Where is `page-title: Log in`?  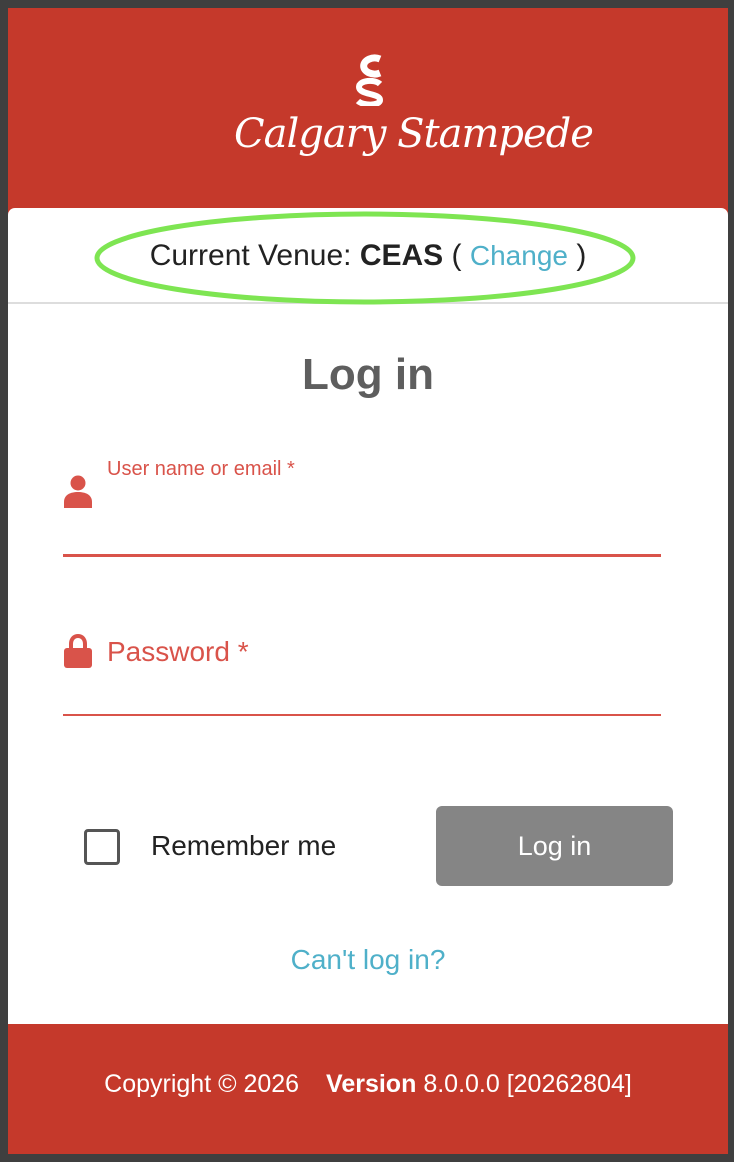 page-title: Log in is located at coordinates (368, 374).